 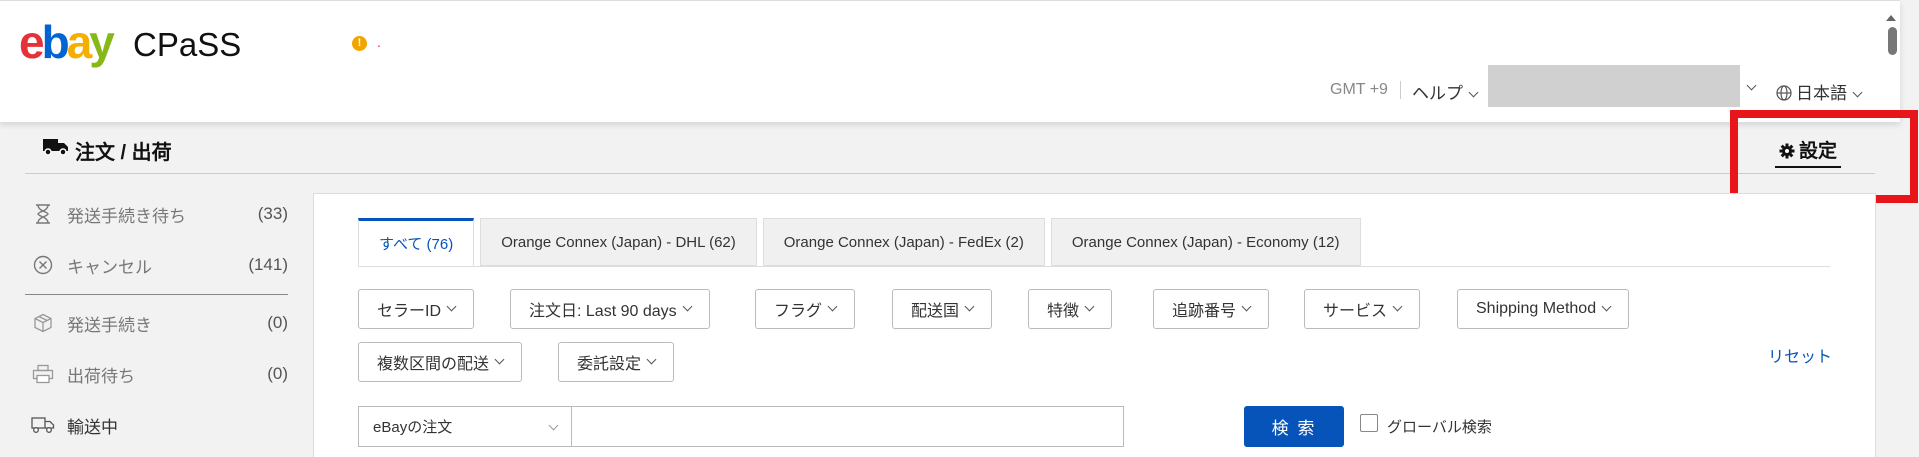 What do you see at coordinates (464, 426) in the screenshot?
I see `search-scope-select: eBayの注文` at bounding box center [464, 426].